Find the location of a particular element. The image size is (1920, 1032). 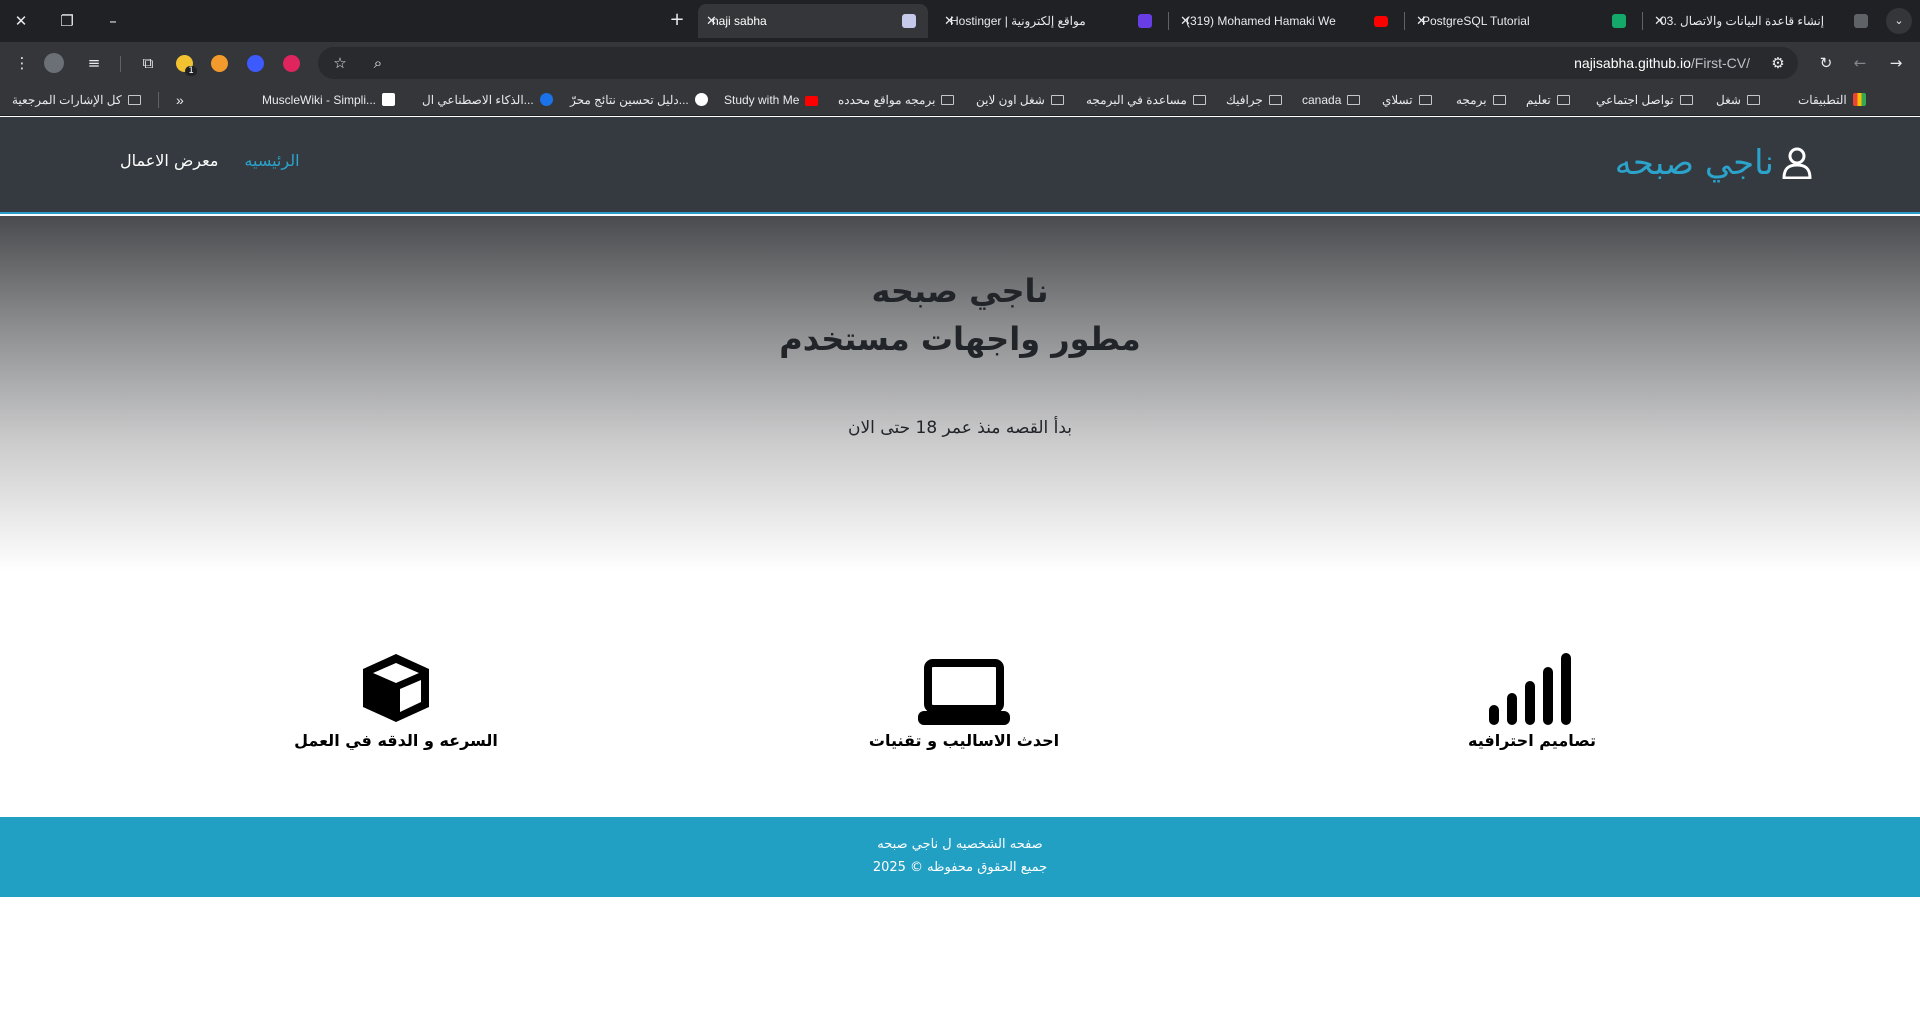

new-tab-button: + is located at coordinates (677, 21).